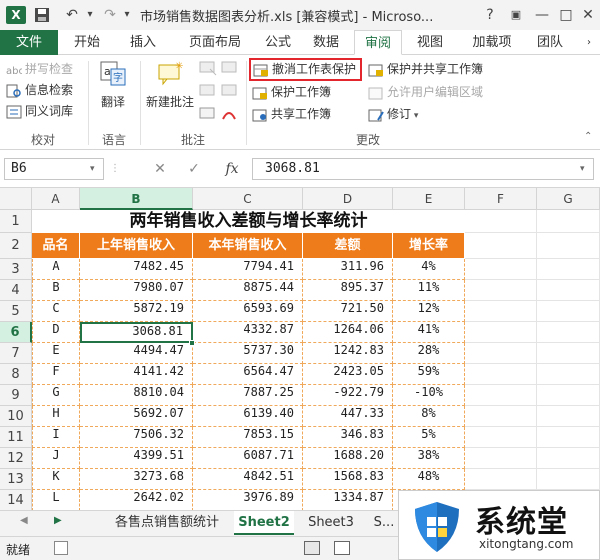  I want to click on table-cell: 28%, so click(429, 353).